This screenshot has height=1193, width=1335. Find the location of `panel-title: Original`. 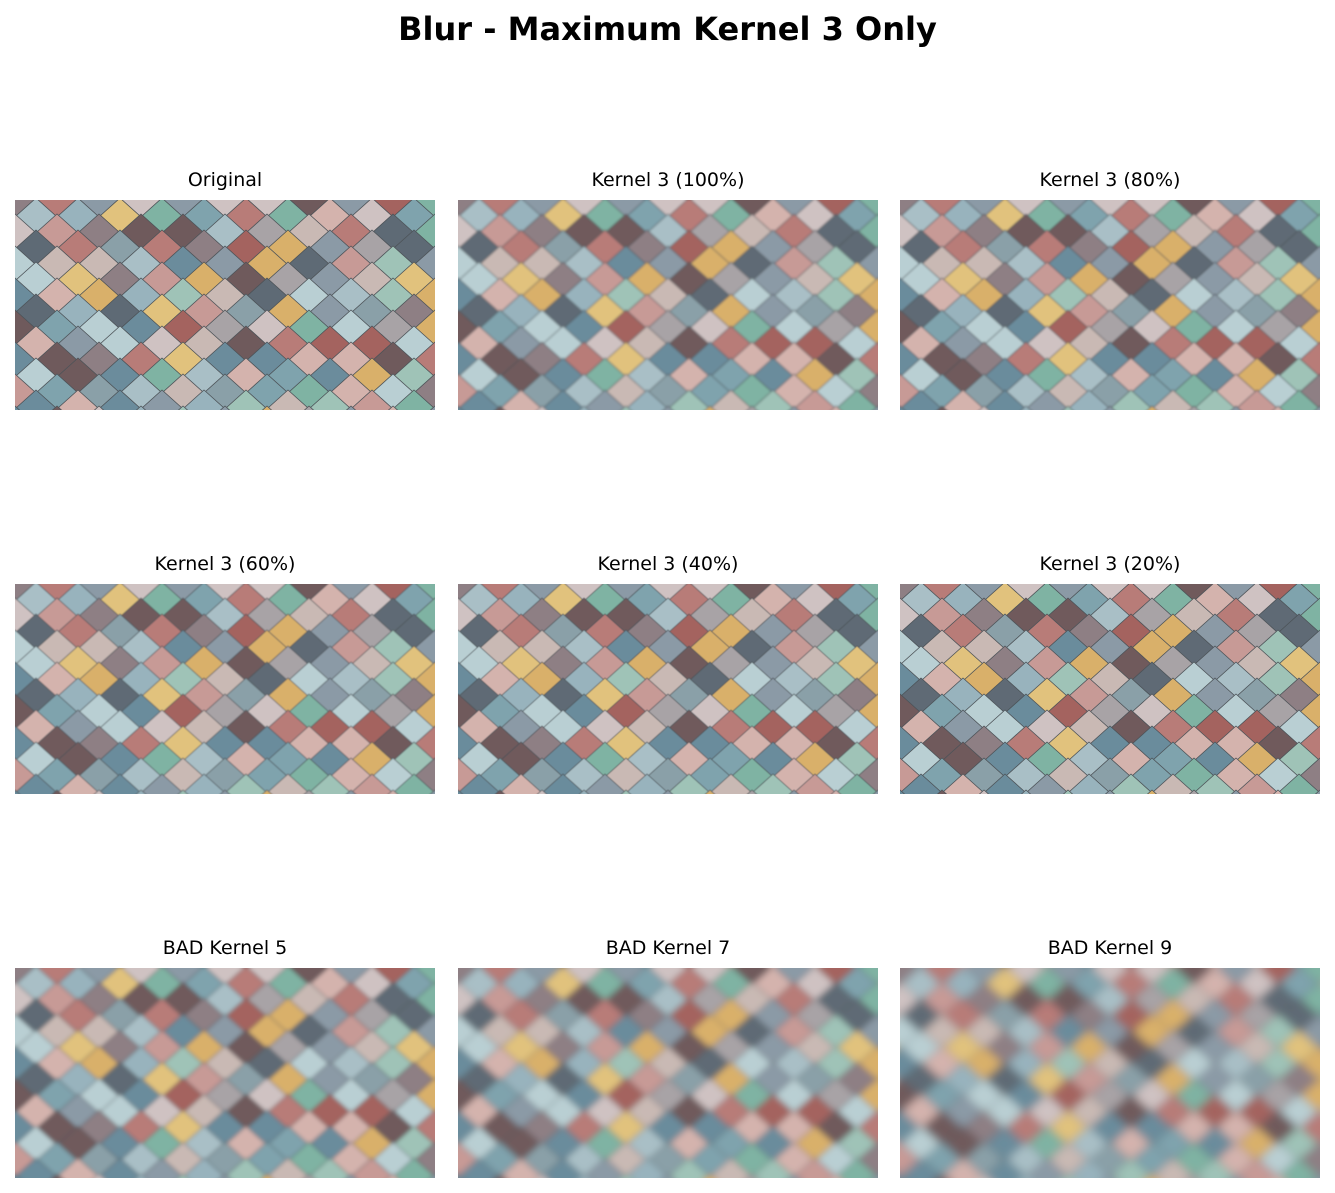

panel-title: Original is located at coordinates (225, 180).